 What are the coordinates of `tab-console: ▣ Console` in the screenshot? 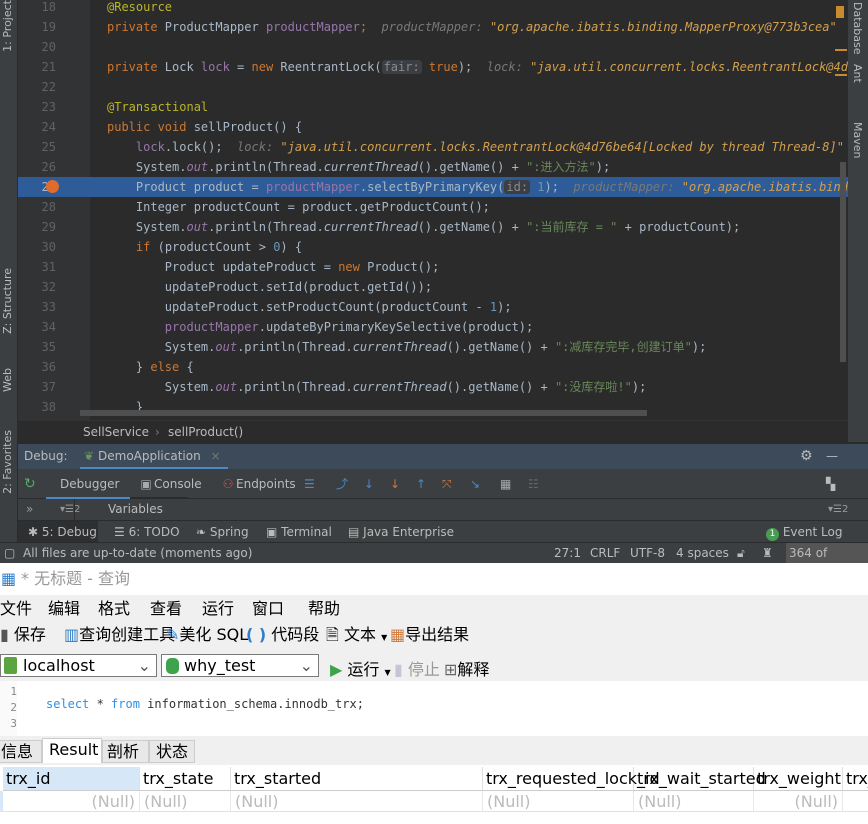 It's located at (169, 484).